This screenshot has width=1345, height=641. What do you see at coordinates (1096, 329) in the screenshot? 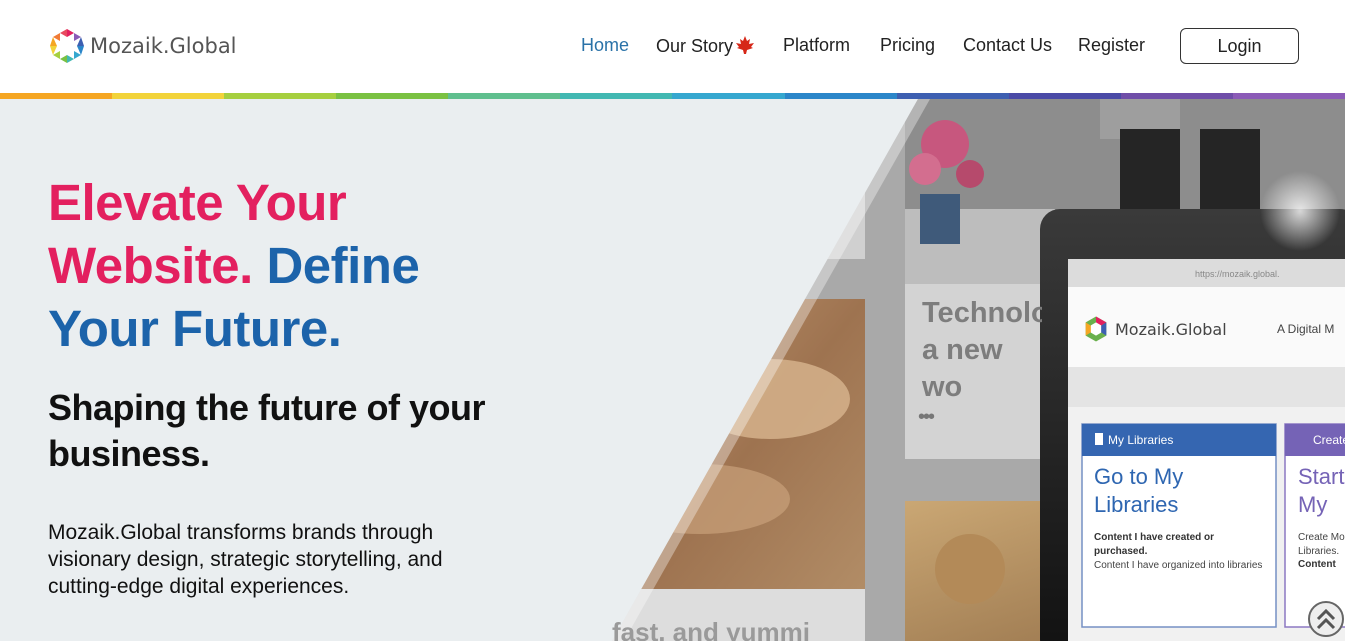
I see `device-logo-icon` at bounding box center [1096, 329].